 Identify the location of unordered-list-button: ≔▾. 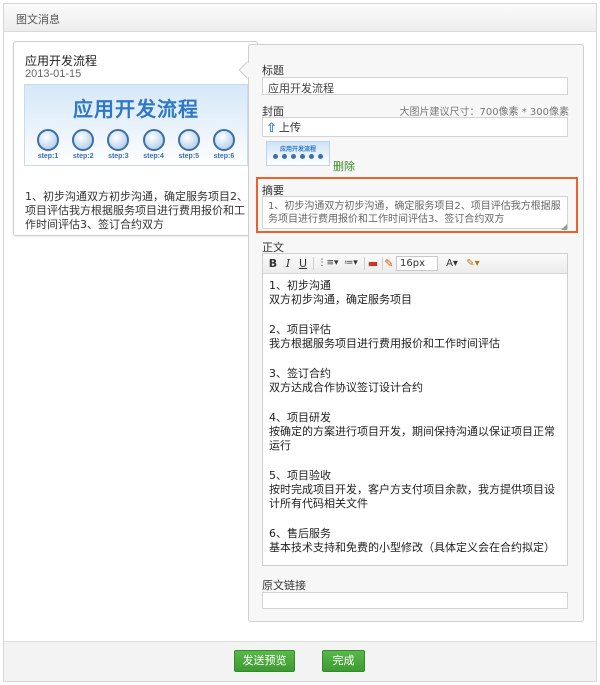
(351, 263).